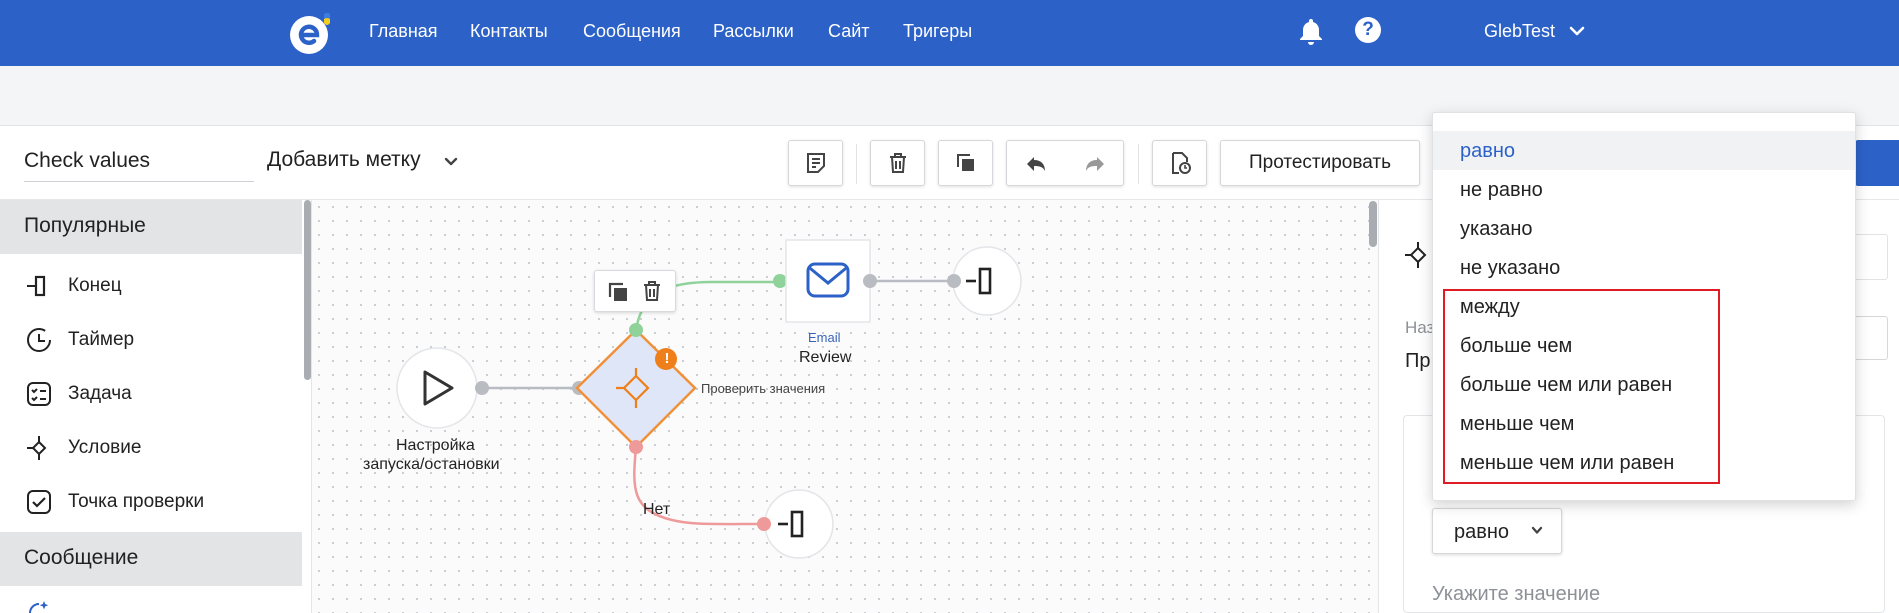 The height and width of the screenshot is (613, 1899). I want to click on document-history-icon, so click(1181, 163).